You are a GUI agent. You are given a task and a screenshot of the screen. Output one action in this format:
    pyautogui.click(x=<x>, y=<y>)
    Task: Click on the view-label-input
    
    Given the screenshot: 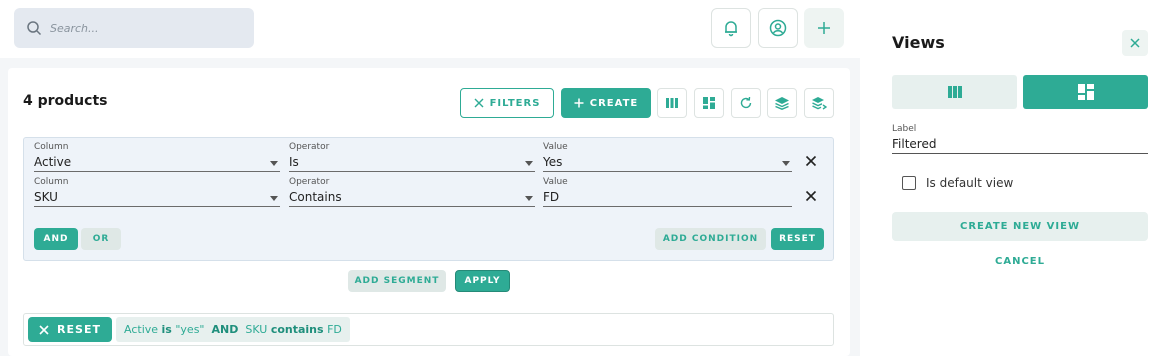 What is the action you would take?
    pyautogui.click(x=1017, y=144)
    